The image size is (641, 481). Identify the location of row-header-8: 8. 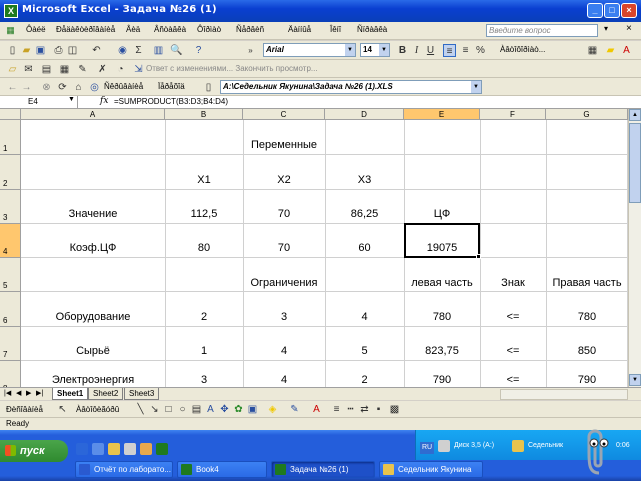
(10, 374).